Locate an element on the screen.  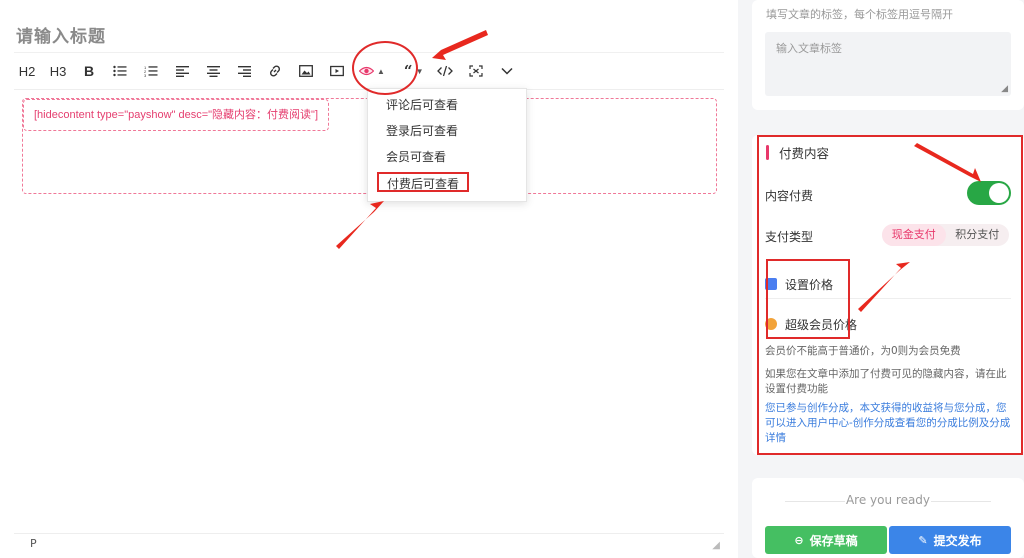
title-input: 请输入标题 is located at coordinates (61, 34).